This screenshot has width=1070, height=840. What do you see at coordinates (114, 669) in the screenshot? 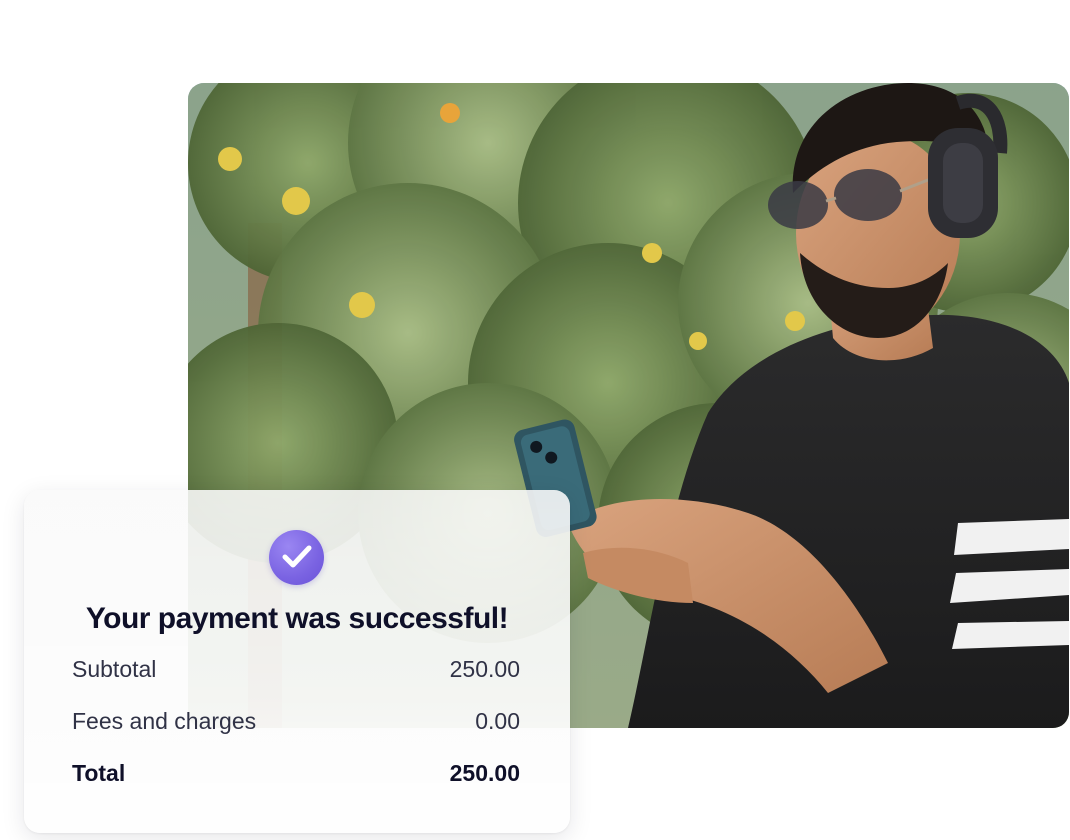
I see `summary-row-label: Subtotal` at bounding box center [114, 669].